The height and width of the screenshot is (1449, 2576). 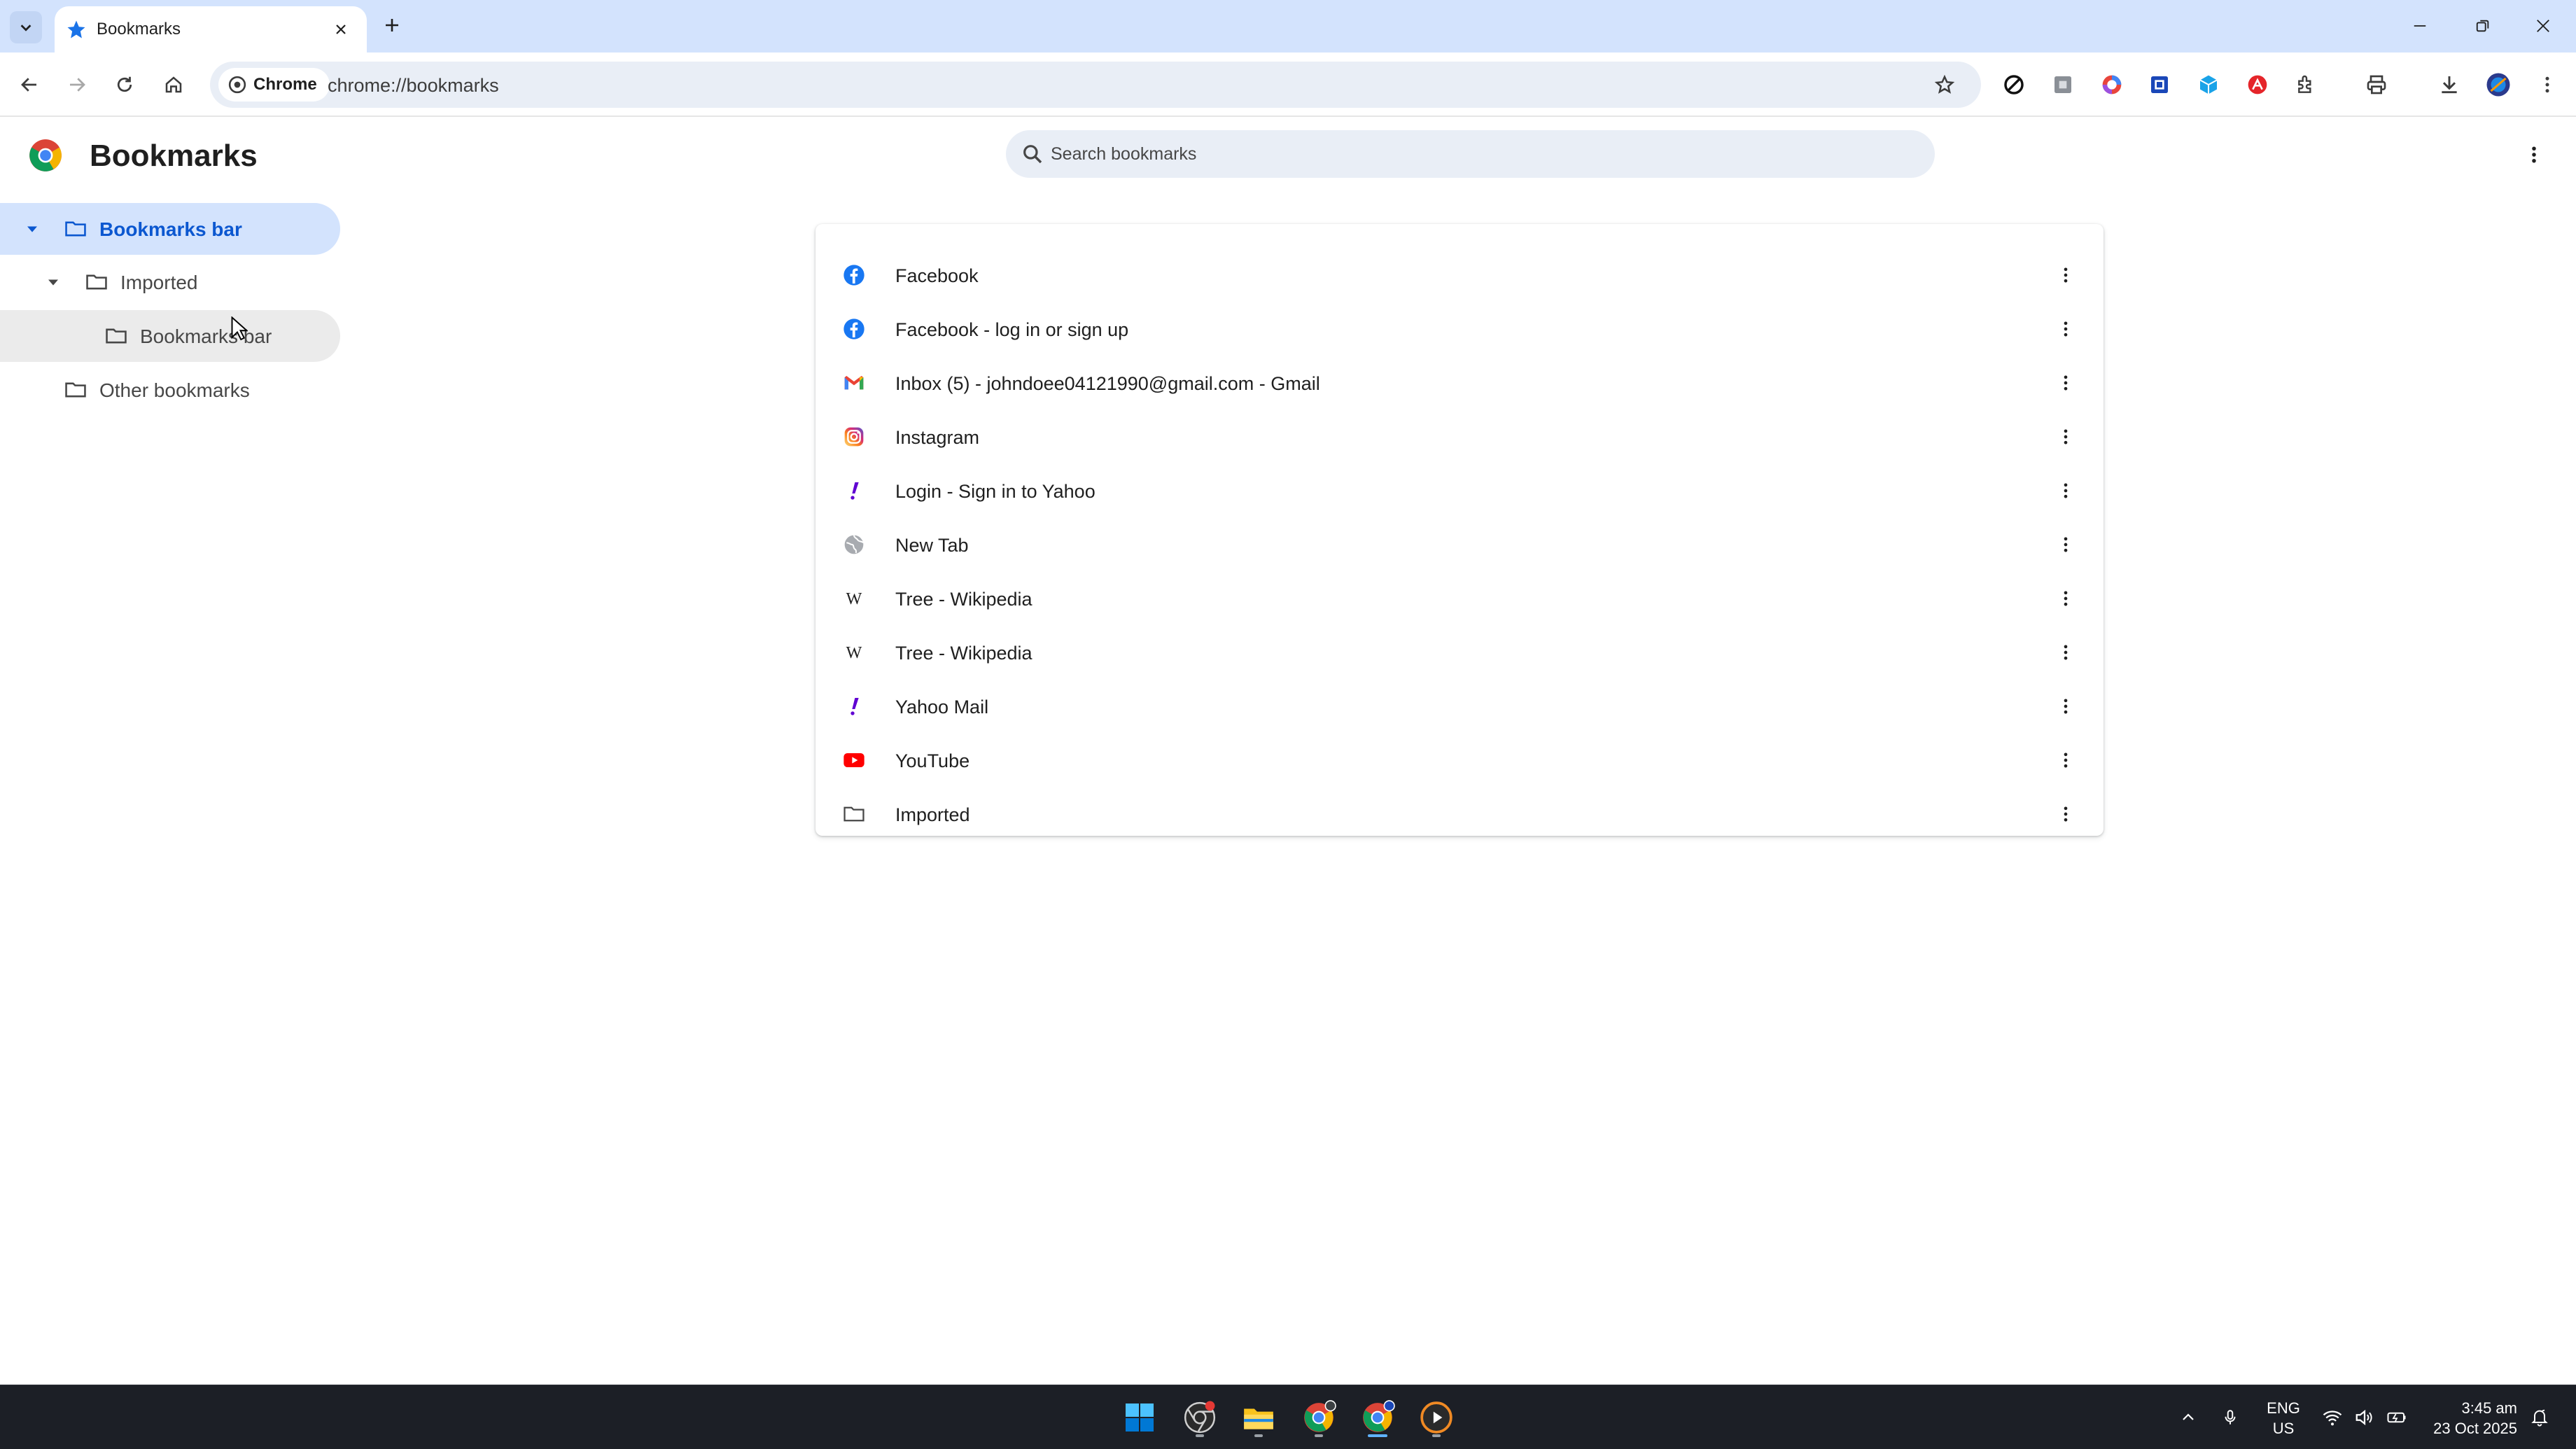 I want to click on extension-blue-icon, so click(x=2159, y=84).